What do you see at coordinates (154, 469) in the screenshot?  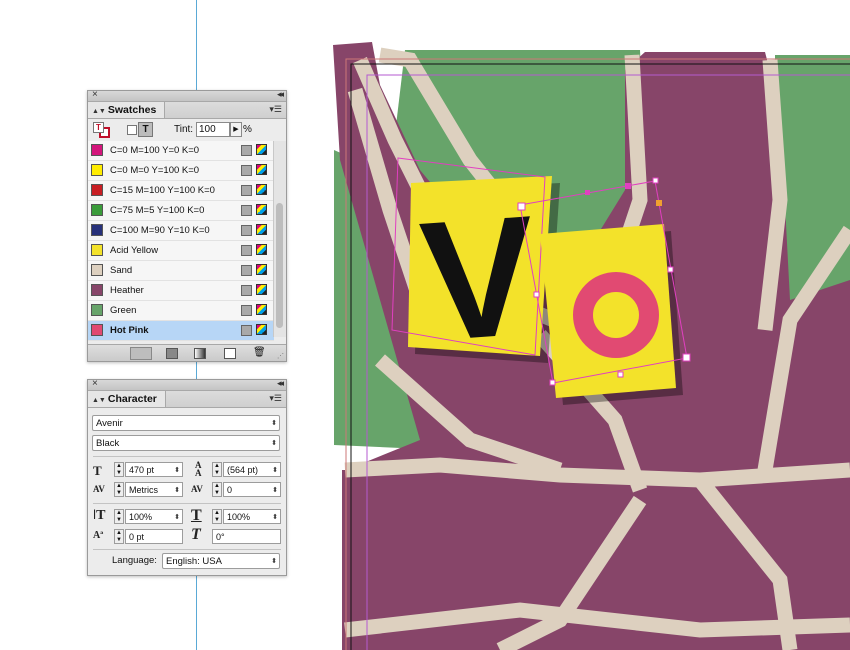 I see `font-size-field: 470 pt ⬍` at bounding box center [154, 469].